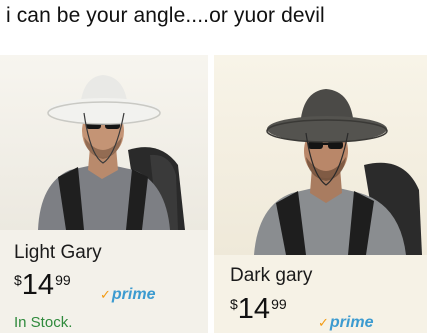 The width and height of the screenshot is (427, 333). I want to click on stock-status: In Stock., so click(43, 322).